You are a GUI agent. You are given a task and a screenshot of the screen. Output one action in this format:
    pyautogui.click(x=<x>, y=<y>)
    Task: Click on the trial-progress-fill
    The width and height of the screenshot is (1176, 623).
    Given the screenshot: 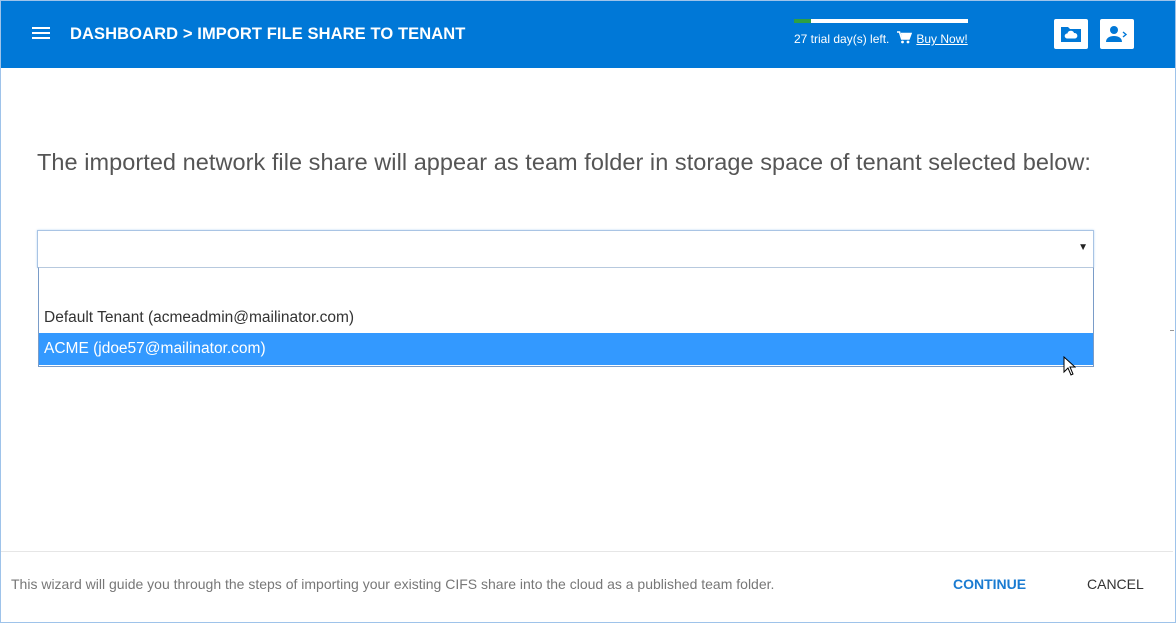 What is the action you would take?
    pyautogui.click(x=803, y=21)
    